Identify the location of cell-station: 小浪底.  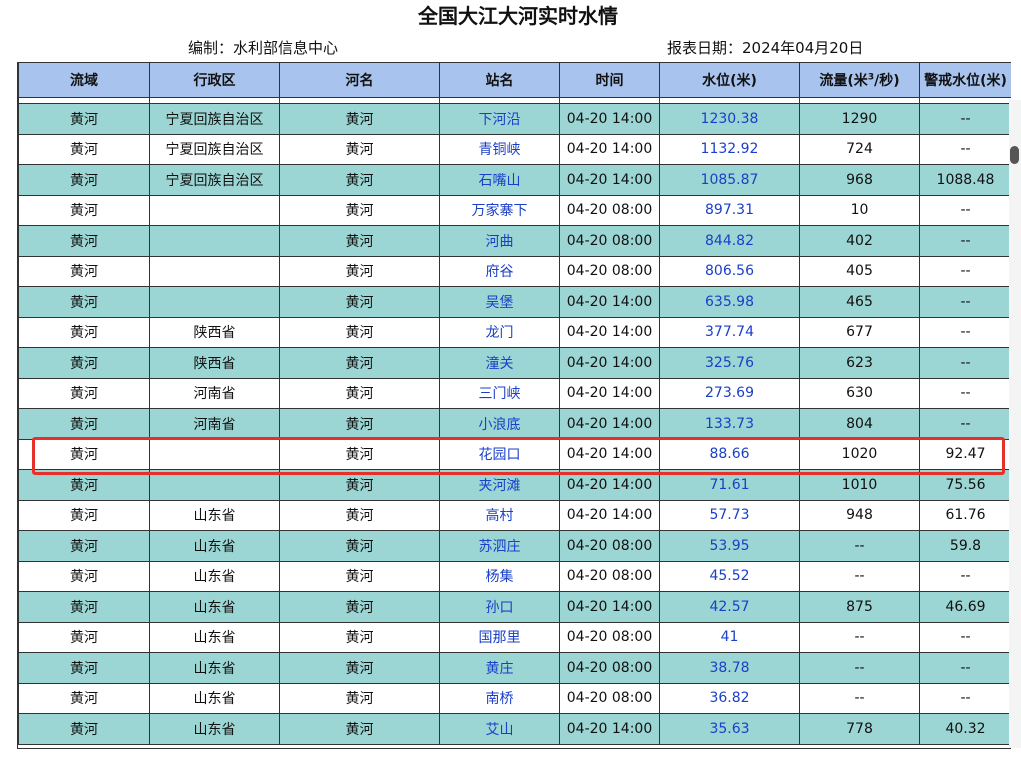
(499, 424).